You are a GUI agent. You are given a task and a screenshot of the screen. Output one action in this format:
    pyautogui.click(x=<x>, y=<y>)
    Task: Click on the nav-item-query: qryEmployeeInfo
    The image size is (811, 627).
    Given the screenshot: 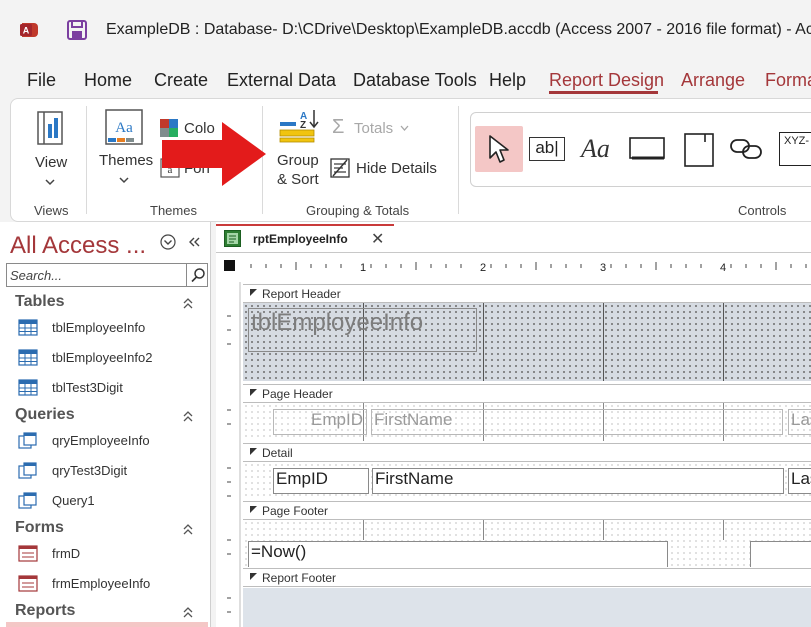 What is the action you would take?
    pyautogui.click(x=109, y=441)
    